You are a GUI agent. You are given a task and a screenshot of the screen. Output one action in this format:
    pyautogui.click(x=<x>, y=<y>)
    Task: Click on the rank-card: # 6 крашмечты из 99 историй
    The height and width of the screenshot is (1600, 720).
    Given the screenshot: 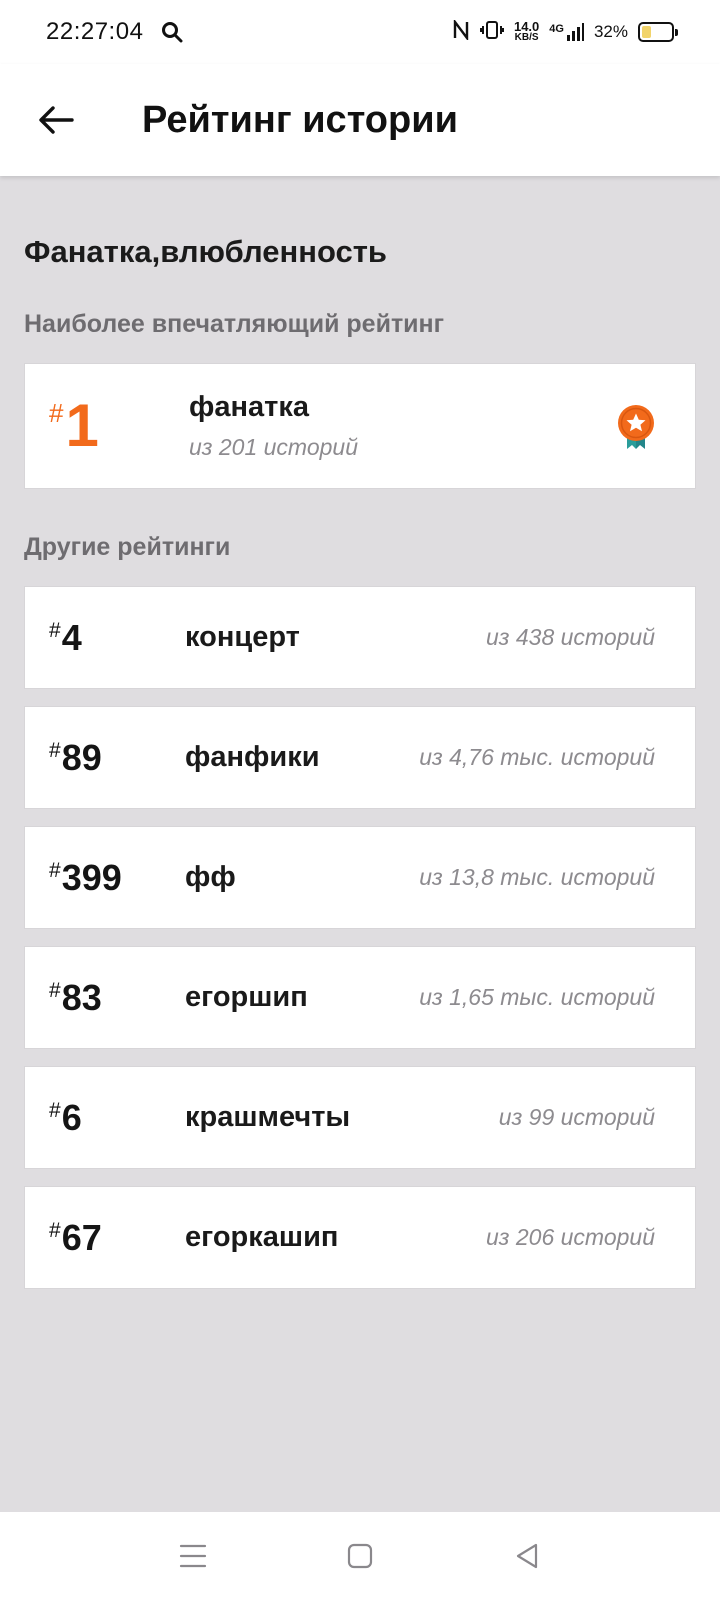 What is the action you would take?
    pyautogui.click(x=360, y=1117)
    